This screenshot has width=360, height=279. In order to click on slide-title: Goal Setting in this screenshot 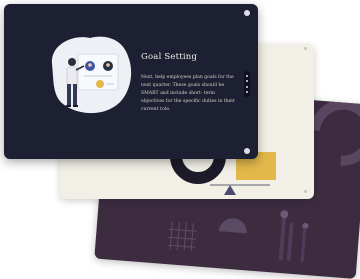, I will do `click(169, 57)`.